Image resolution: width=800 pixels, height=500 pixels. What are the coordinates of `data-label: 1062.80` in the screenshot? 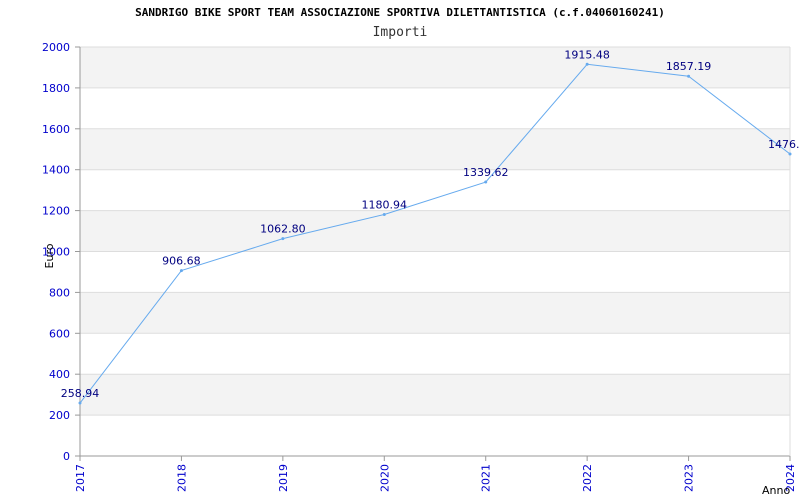 It's located at (283, 229).